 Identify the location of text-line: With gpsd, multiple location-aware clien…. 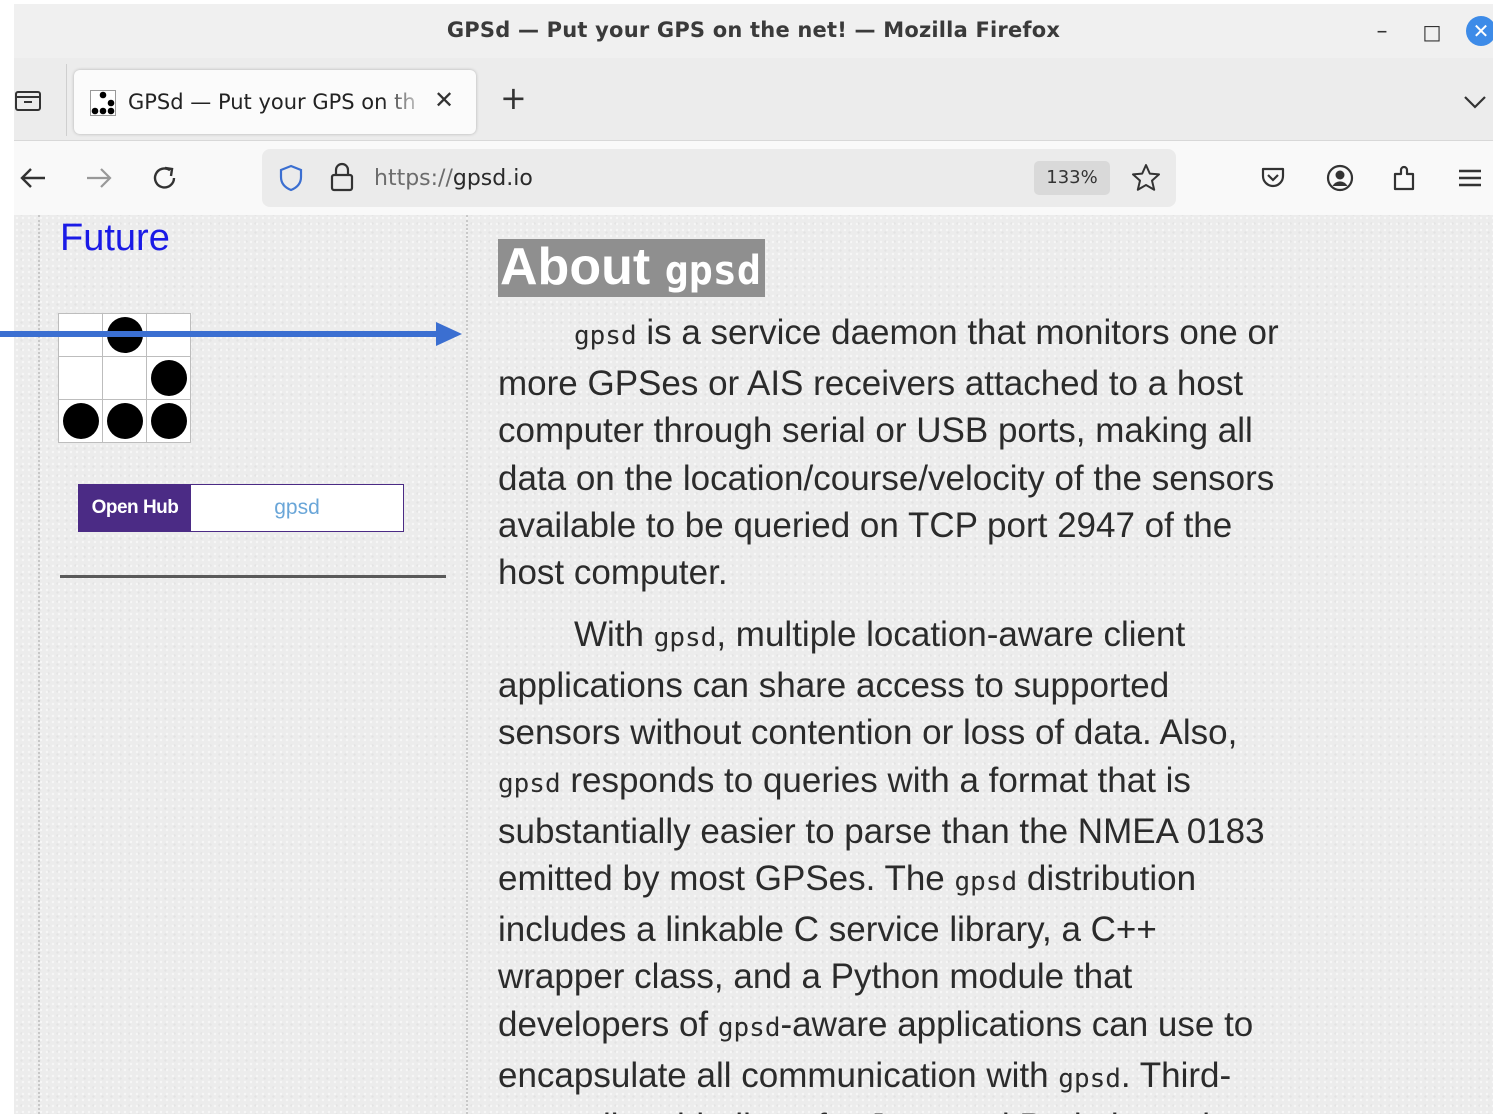
(880, 634).